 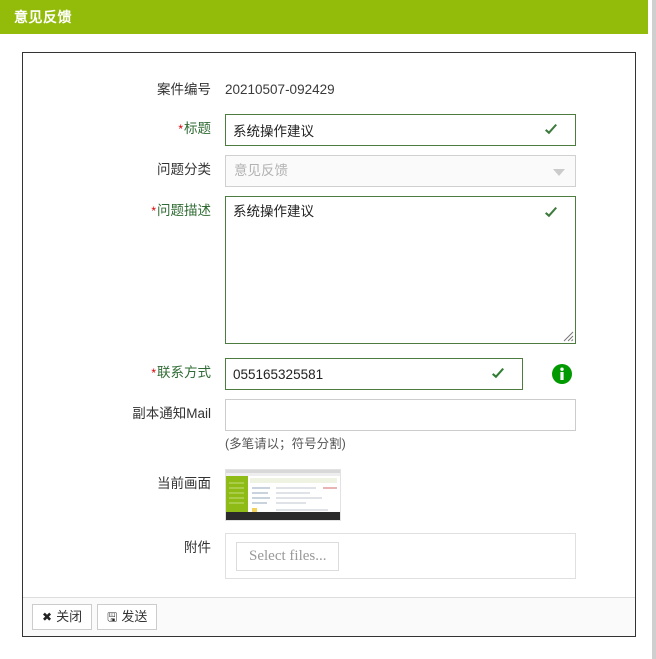 I want to click on label-spacer-hint, so click(x=132, y=448).